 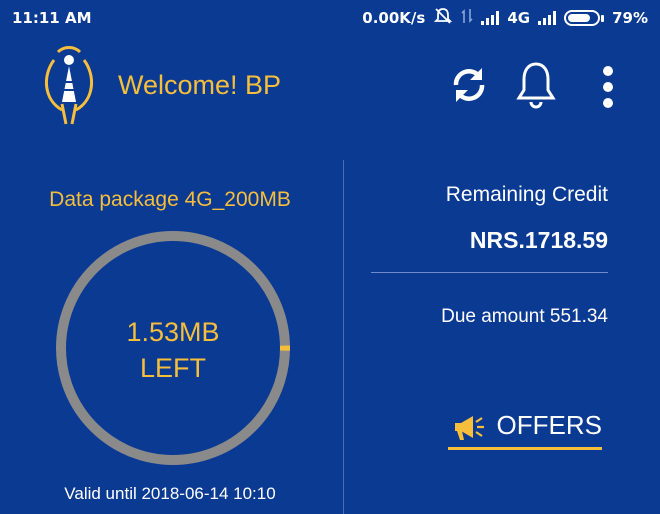 What do you see at coordinates (526, 194) in the screenshot?
I see `remaining-credit-label: Remaining Credit` at bounding box center [526, 194].